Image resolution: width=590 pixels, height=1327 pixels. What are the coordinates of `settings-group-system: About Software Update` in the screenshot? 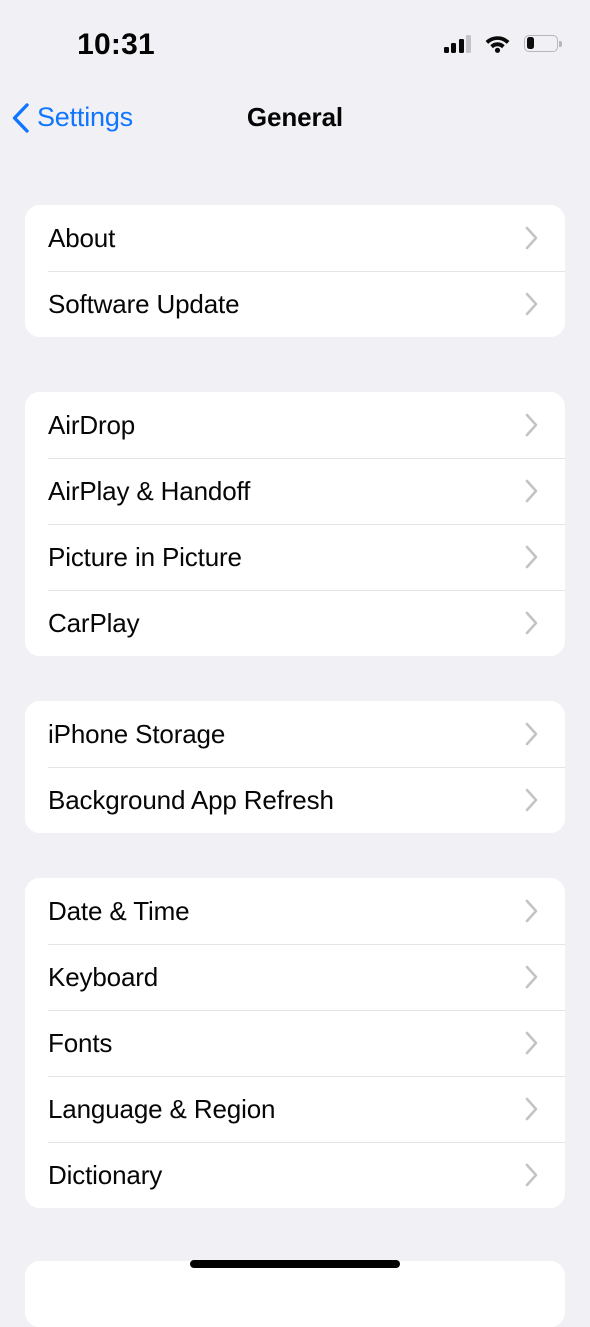 It's located at (295, 271).